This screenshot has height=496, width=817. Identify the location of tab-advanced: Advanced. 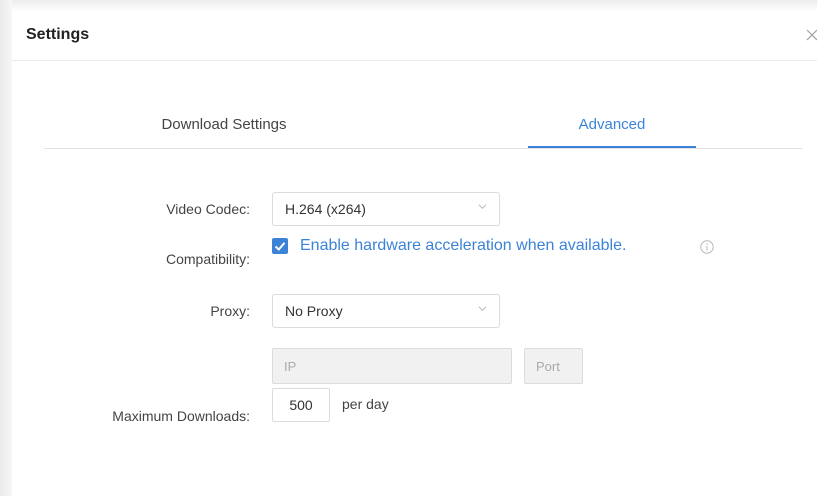
(612, 130).